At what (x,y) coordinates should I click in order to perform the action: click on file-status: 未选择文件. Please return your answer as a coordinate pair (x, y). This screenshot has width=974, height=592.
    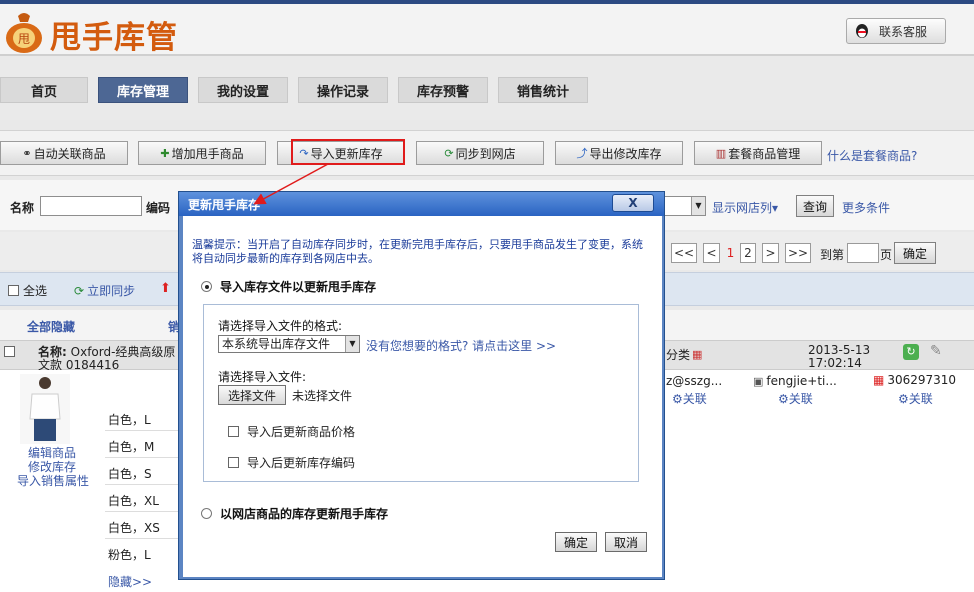
    Looking at the image, I should click on (322, 396).